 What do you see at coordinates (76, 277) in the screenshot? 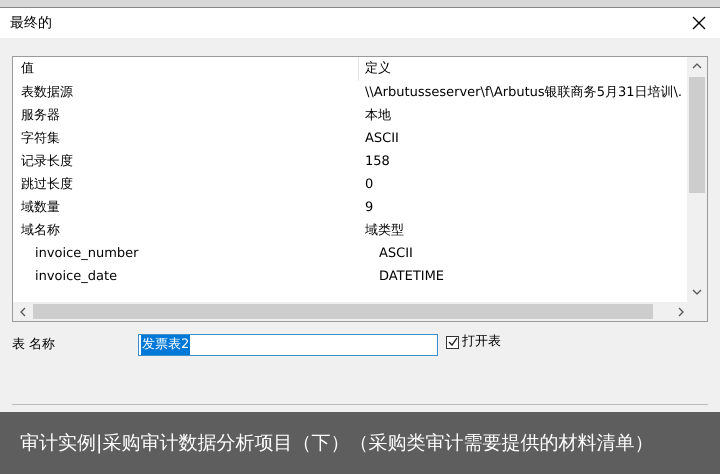
I see `property-name: invoice_date` at bounding box center [76, 277].